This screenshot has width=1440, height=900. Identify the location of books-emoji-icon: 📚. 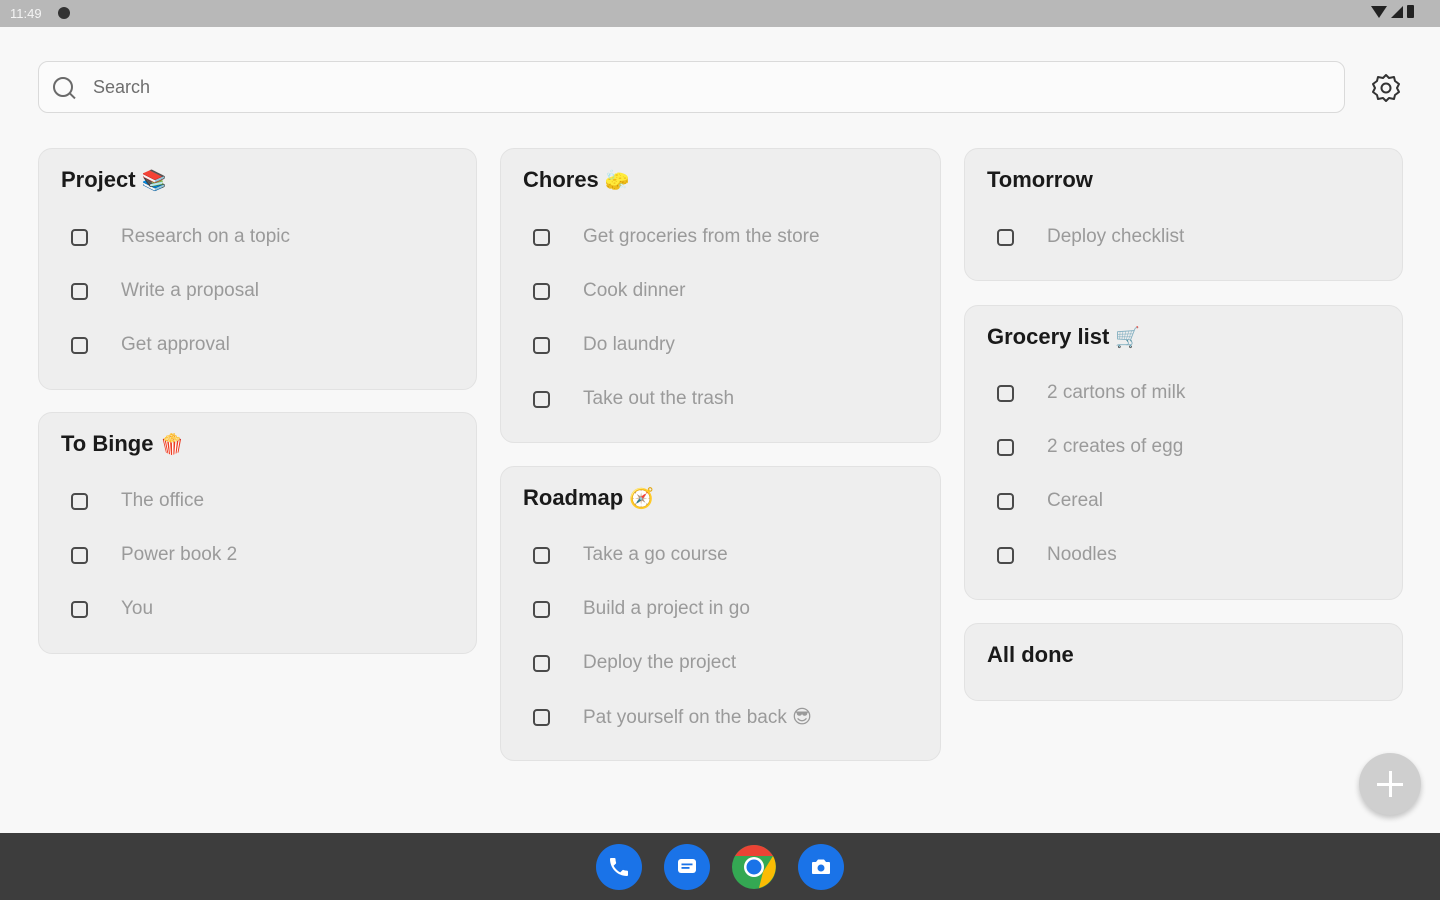
(154, 181).